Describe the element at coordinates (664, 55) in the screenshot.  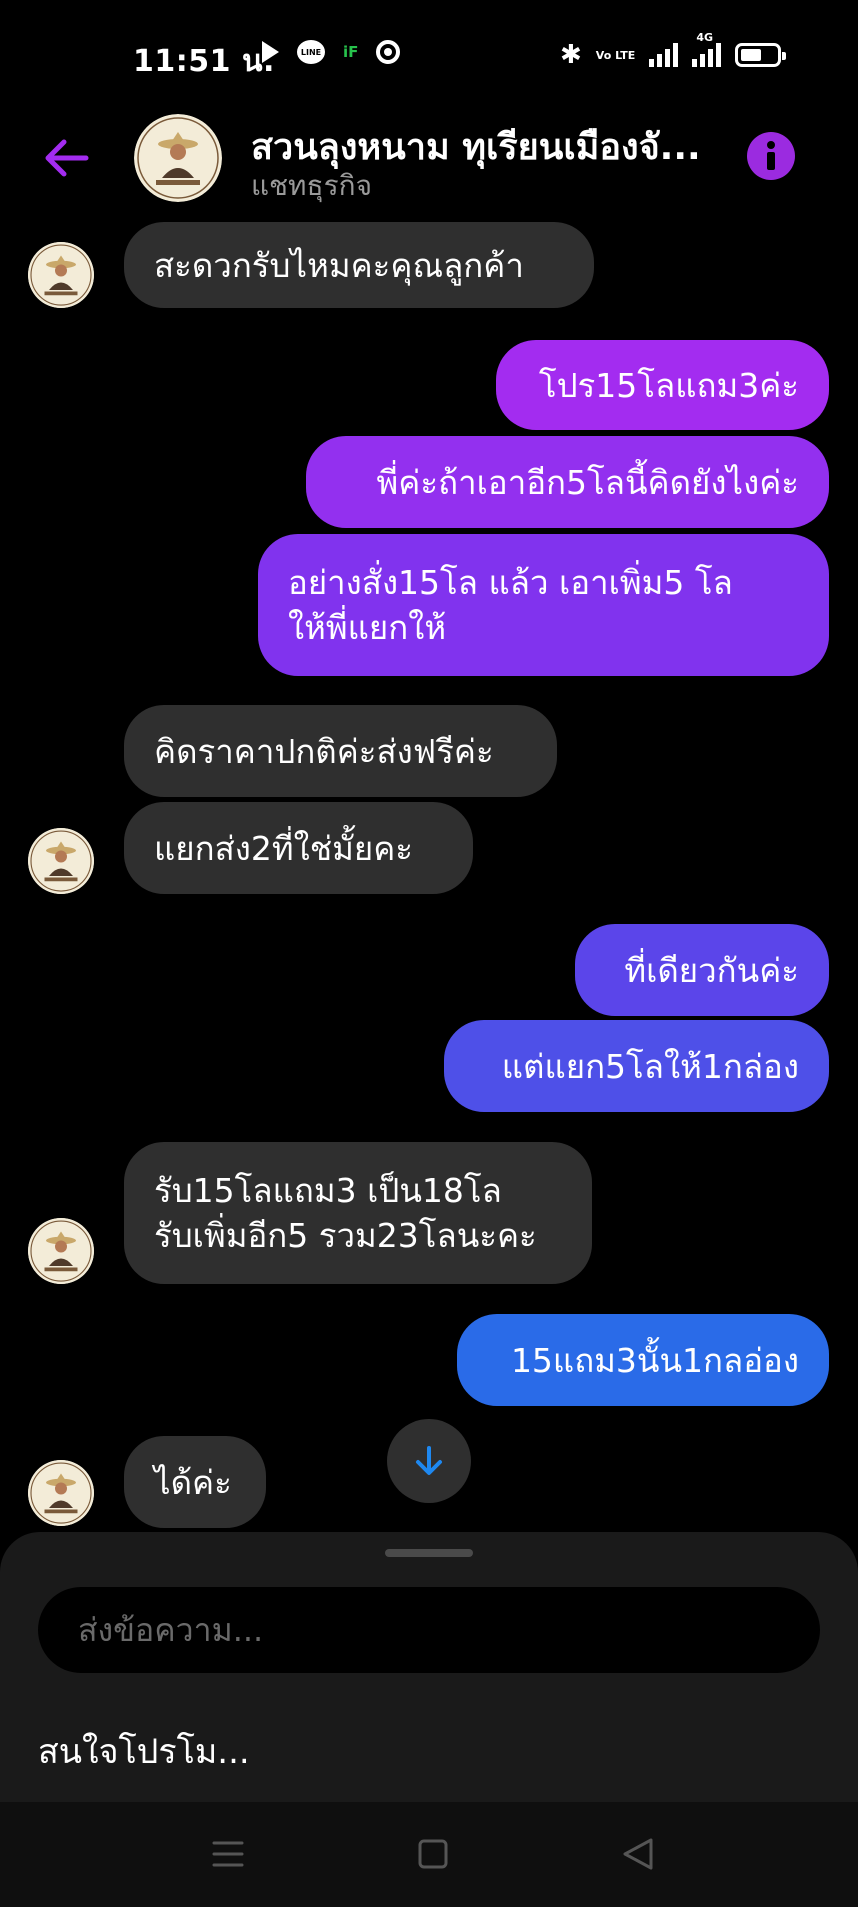
I see `signal-icon` at that location.